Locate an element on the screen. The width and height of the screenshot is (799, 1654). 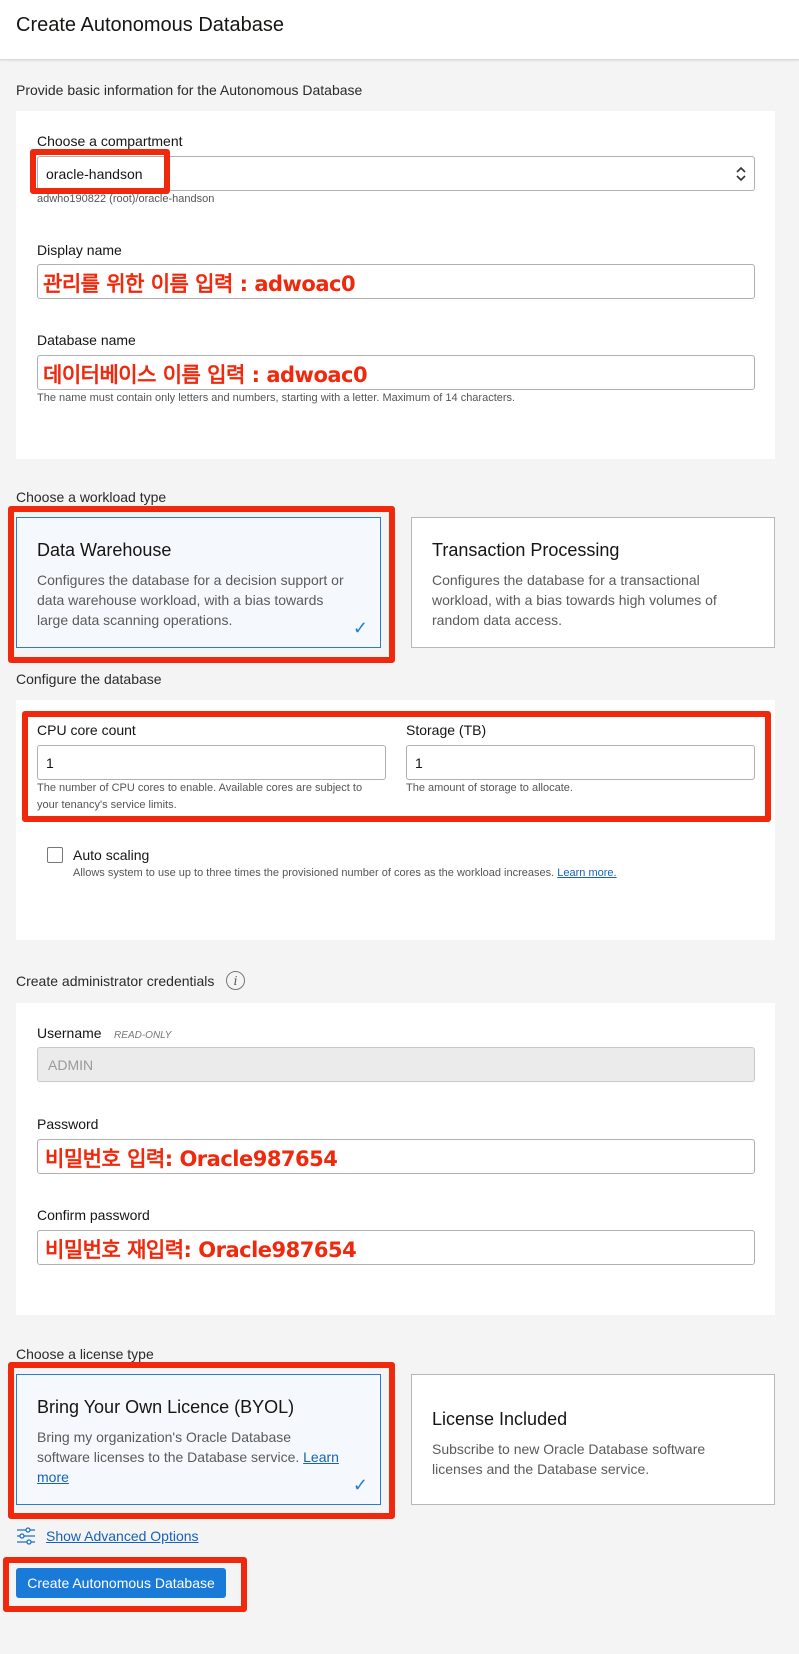
license-card-title: License Included is located at coordinates (500, 1419).